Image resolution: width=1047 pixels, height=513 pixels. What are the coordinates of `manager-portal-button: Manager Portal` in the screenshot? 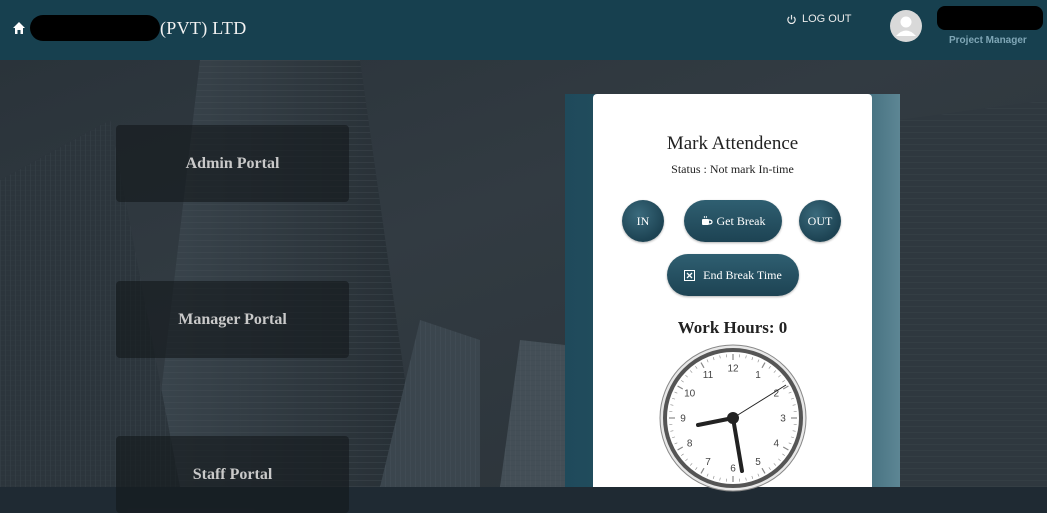 It's located at (232, 319).